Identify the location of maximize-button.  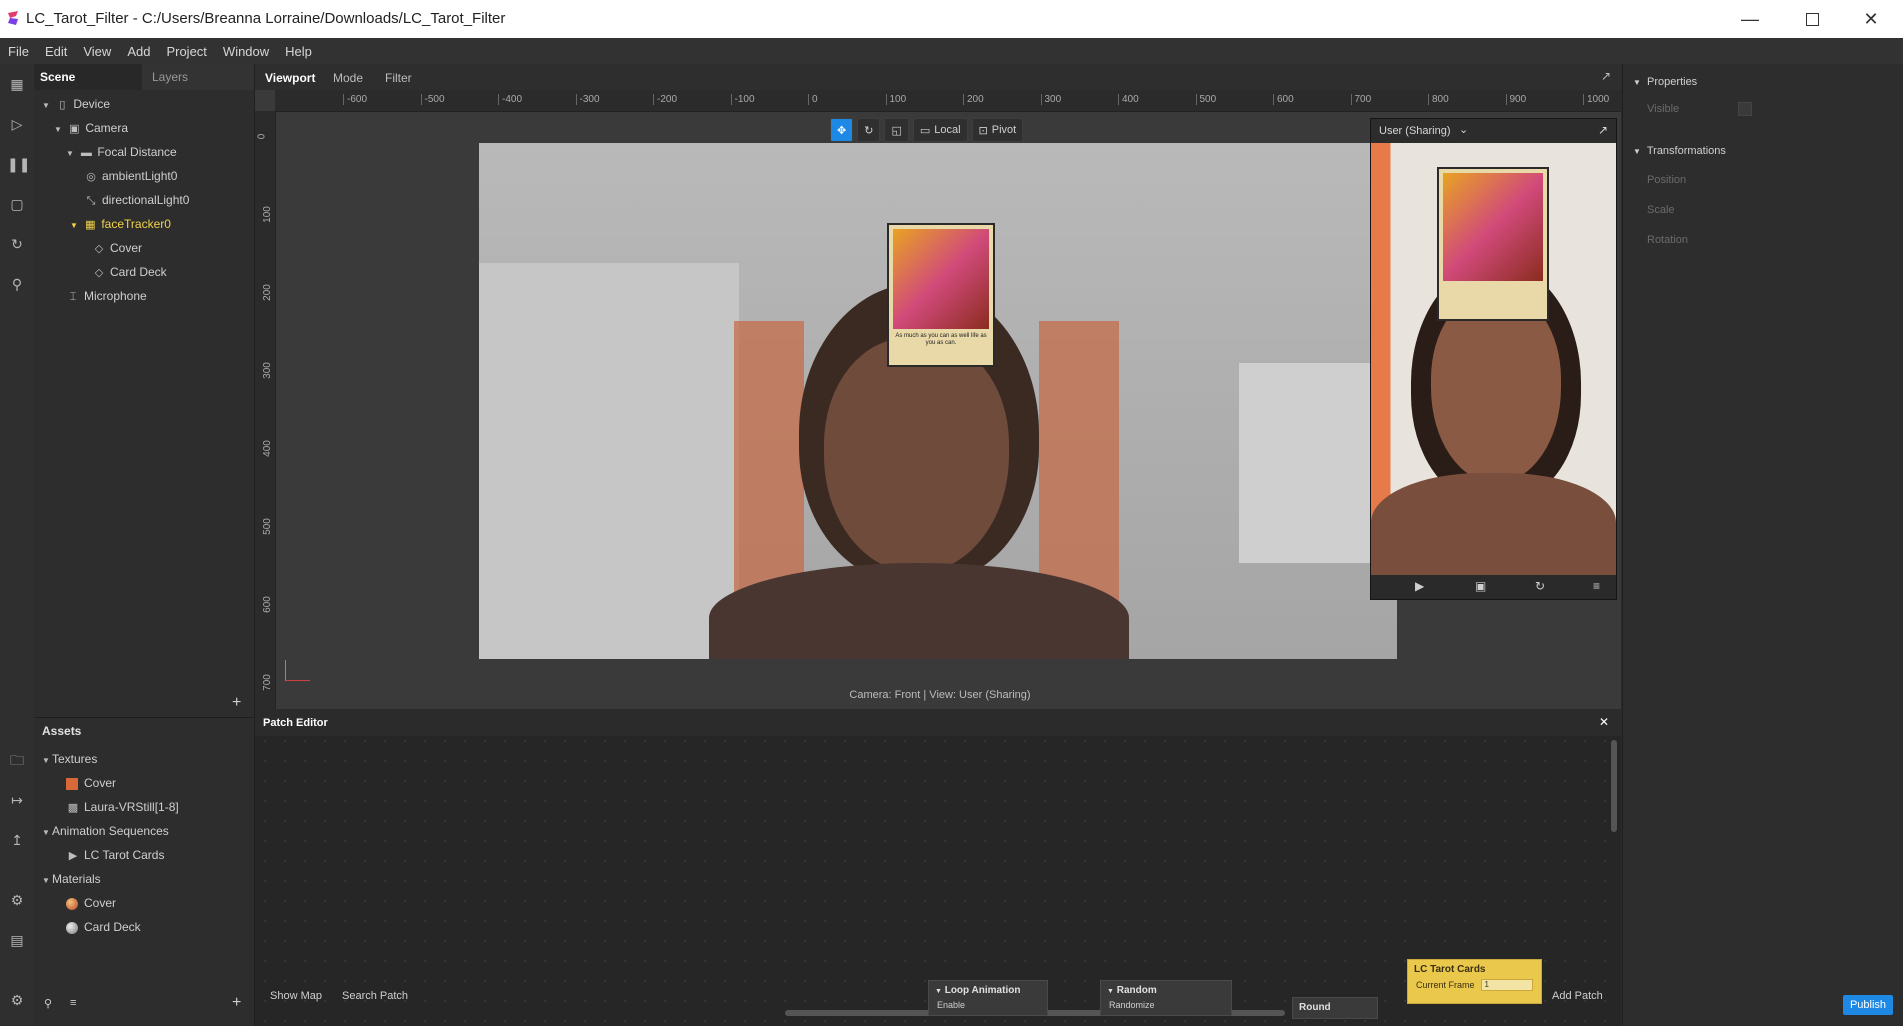
(1812, 19).